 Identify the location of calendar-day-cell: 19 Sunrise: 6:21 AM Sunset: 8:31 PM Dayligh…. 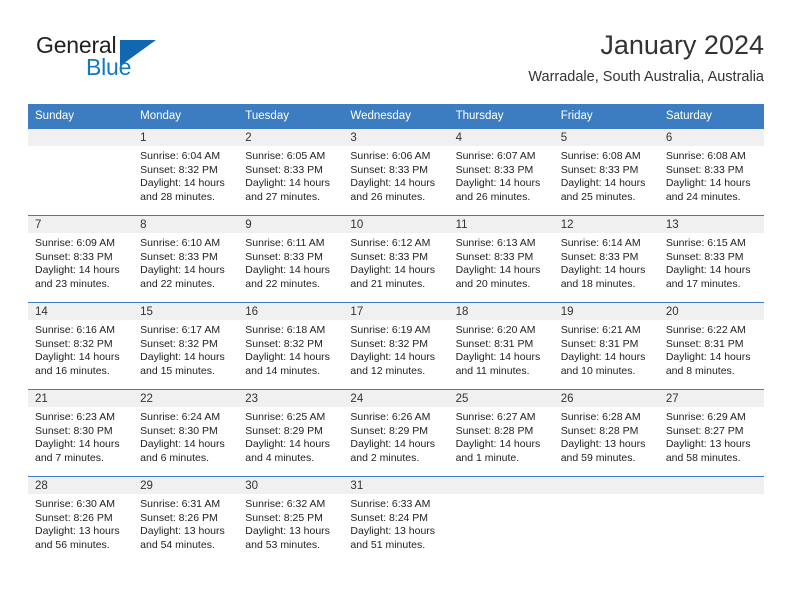
(606, 346).